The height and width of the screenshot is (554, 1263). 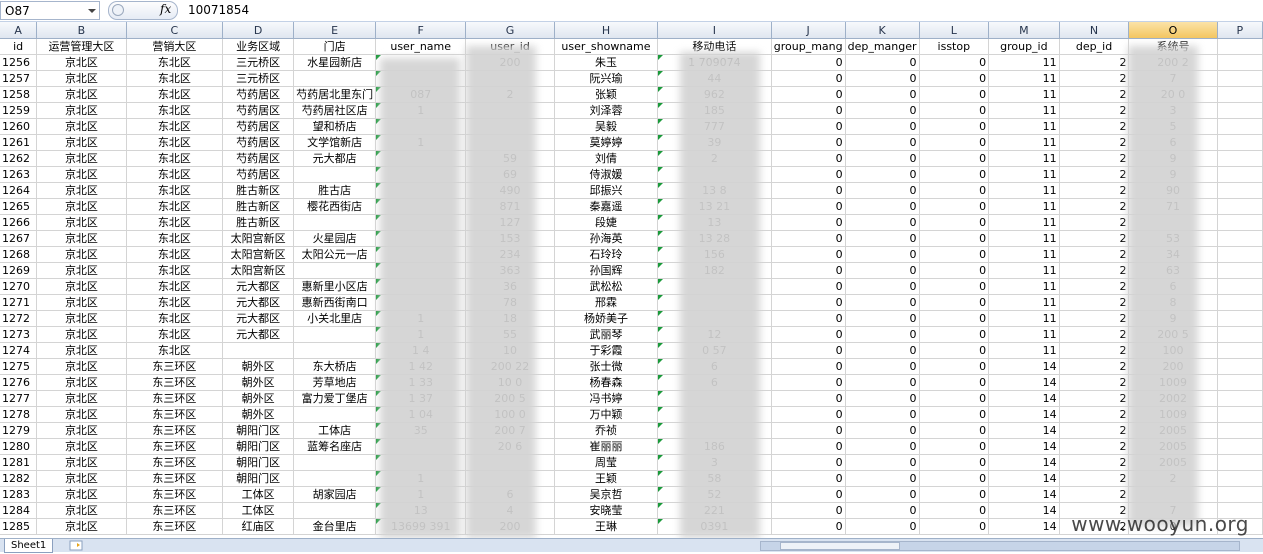 What do you see at coordinates (175, 30) in the screenshot?
I see `column-header-c: C` at bounding box center [175, 30].